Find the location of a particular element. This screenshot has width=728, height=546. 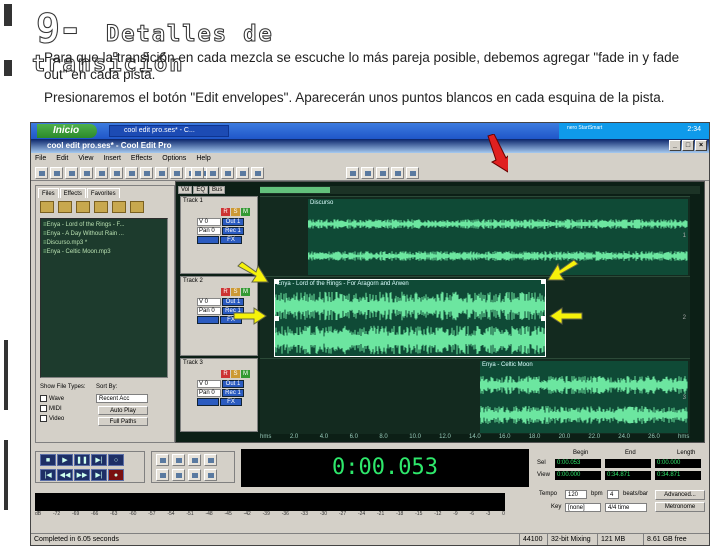

view-begin-field: 0:00.000 is located at coordinates (578, 475).